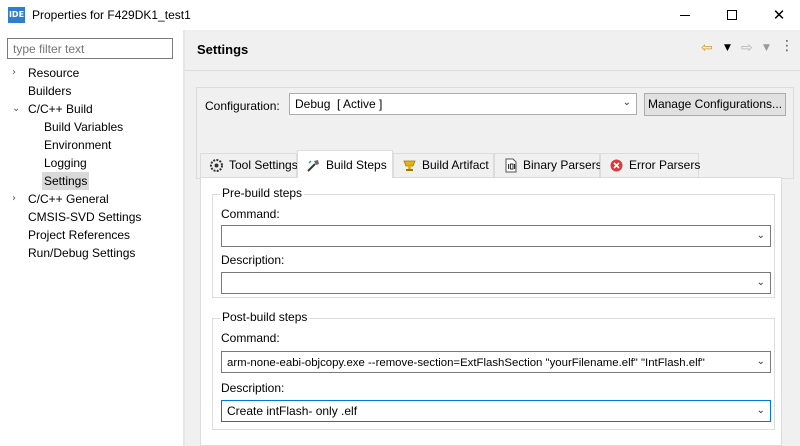 Image resolution: width=800 pixels, height=446 pixels. What do you see at coordinates (50, 91) in the screenshot?
I see `tree-item-label: Builders` at bounding box center [50, 91].